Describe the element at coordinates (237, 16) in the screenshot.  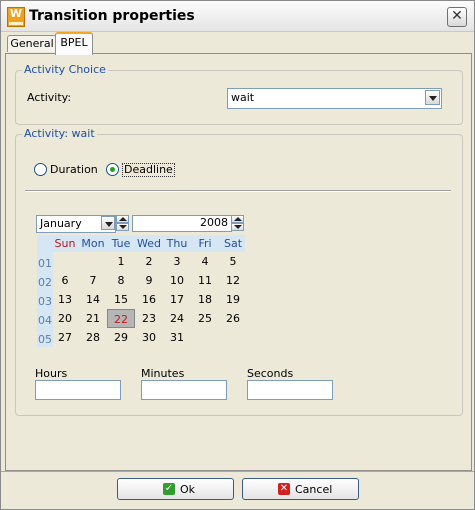
I see `title-bar: W Transition properties ✕` at that location.